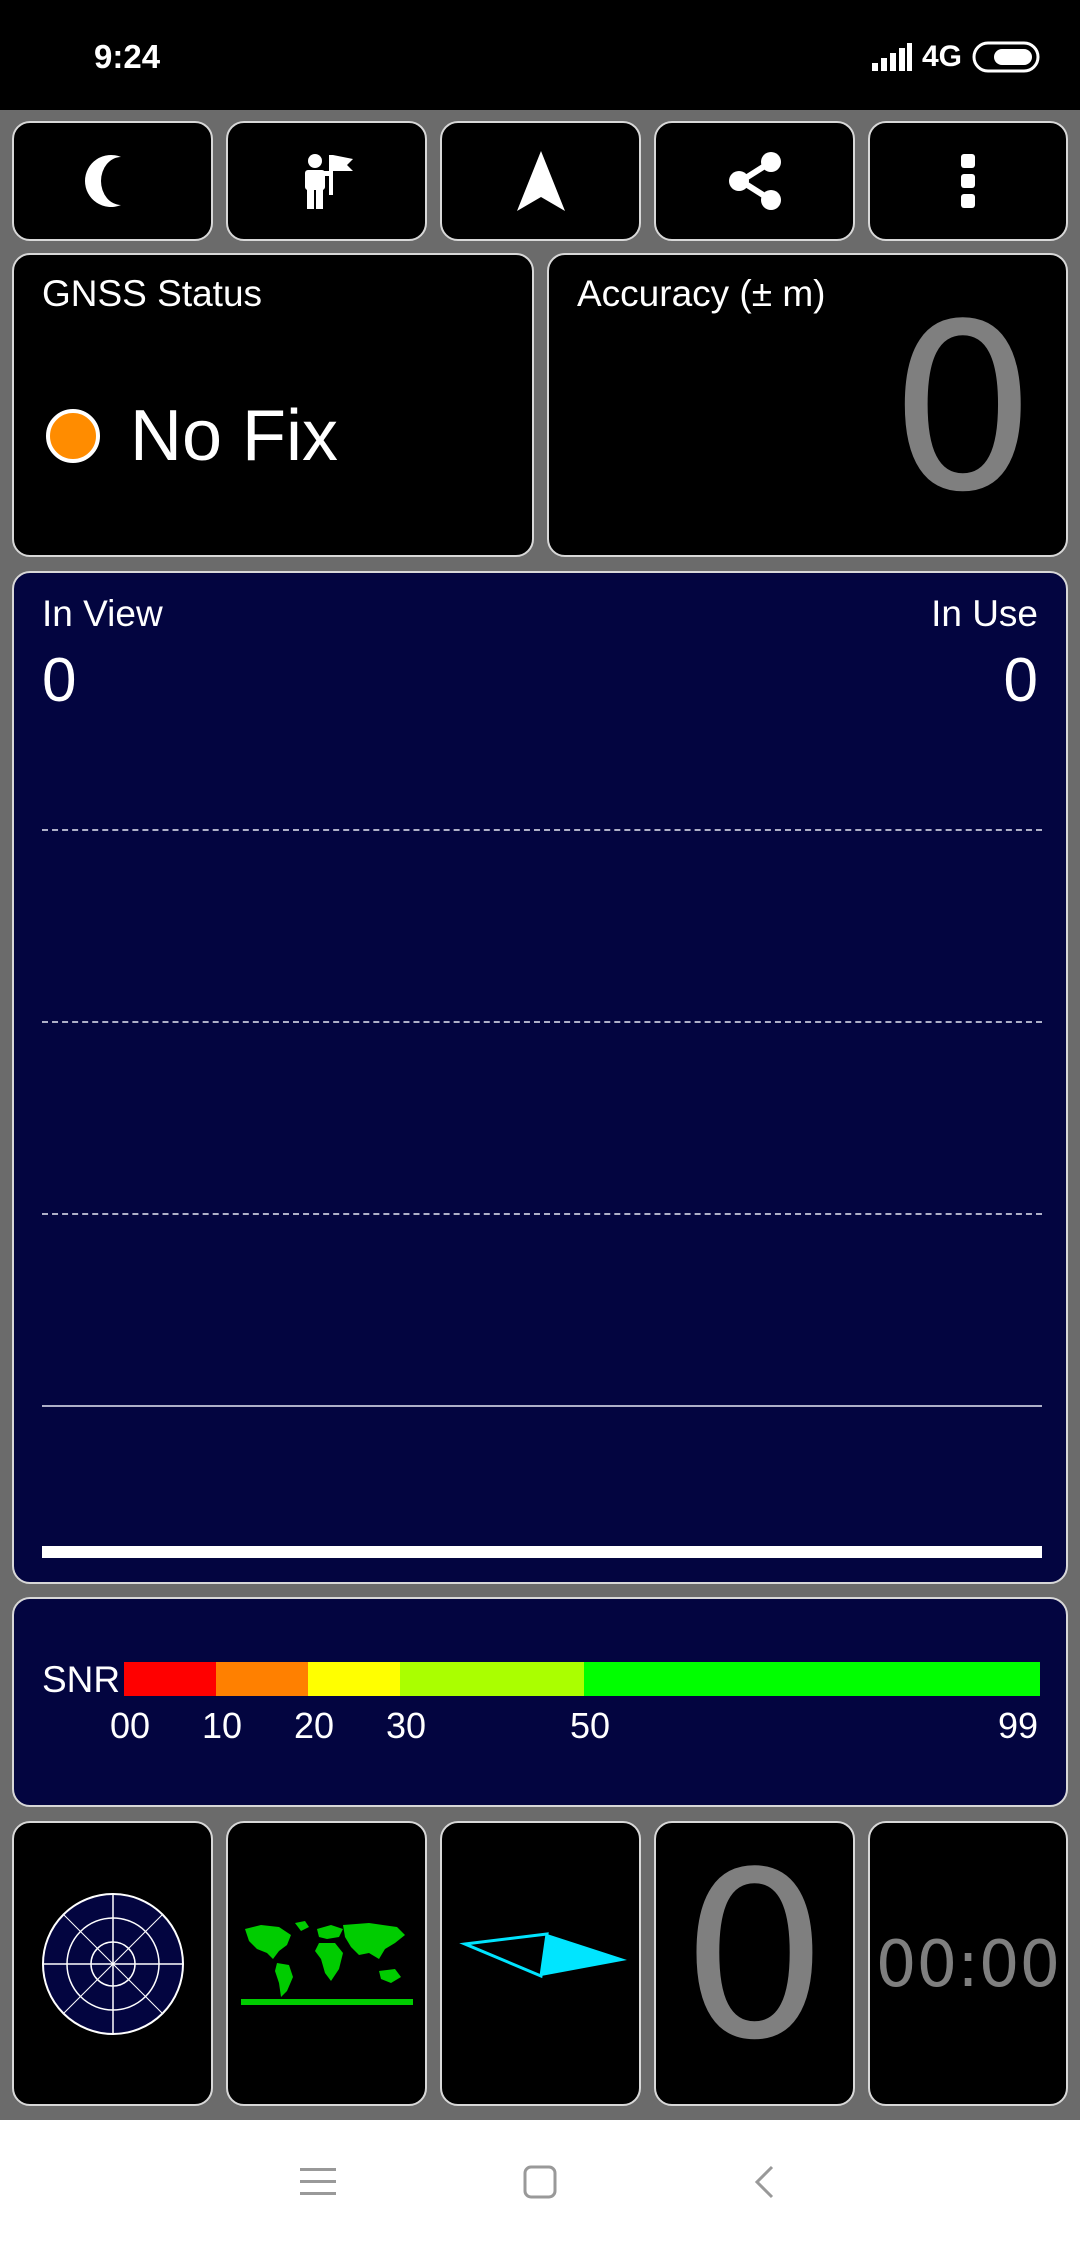  I want to click on fix-status-indicator, so click(73, 436).